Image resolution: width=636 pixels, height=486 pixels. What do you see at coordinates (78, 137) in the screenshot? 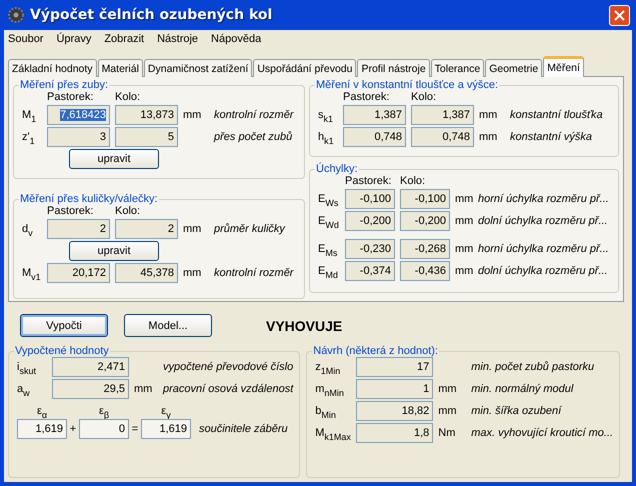
I see `value-field: 3` at bounding box center [78, 137].